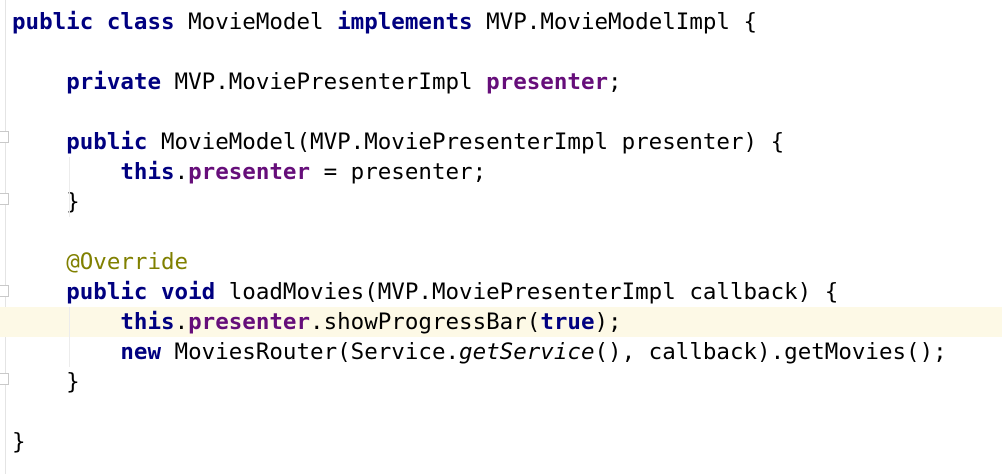 This screenshot has height=474, width=1002. I want to click on code-token: MovieModel, so click(256, 22).